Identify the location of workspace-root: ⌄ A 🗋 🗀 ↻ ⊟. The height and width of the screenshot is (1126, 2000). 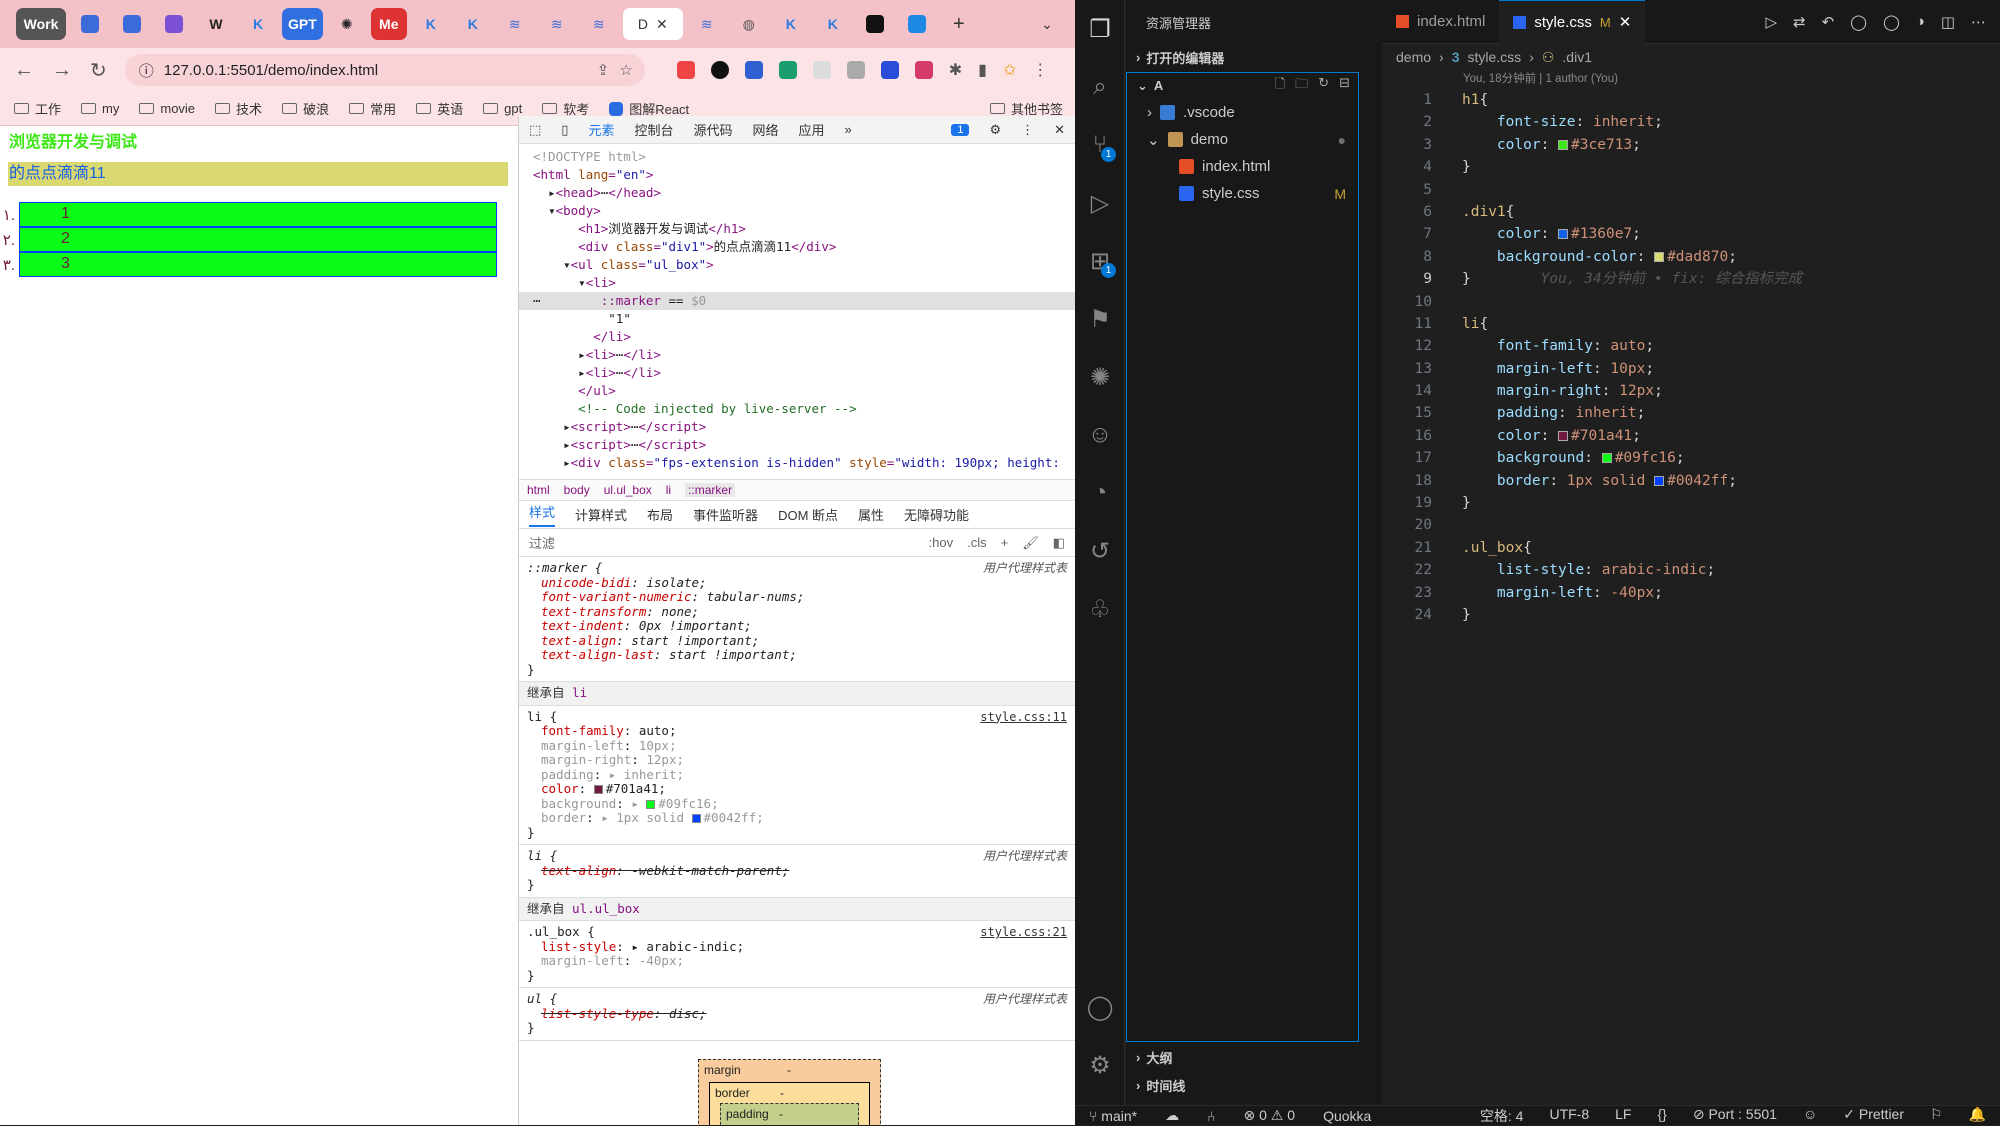
(1242, 86).